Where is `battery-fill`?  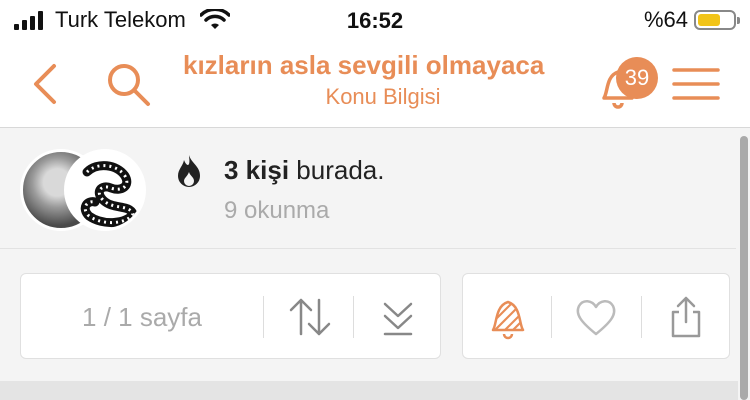
battery-fill is located at coordinates (709, 20).